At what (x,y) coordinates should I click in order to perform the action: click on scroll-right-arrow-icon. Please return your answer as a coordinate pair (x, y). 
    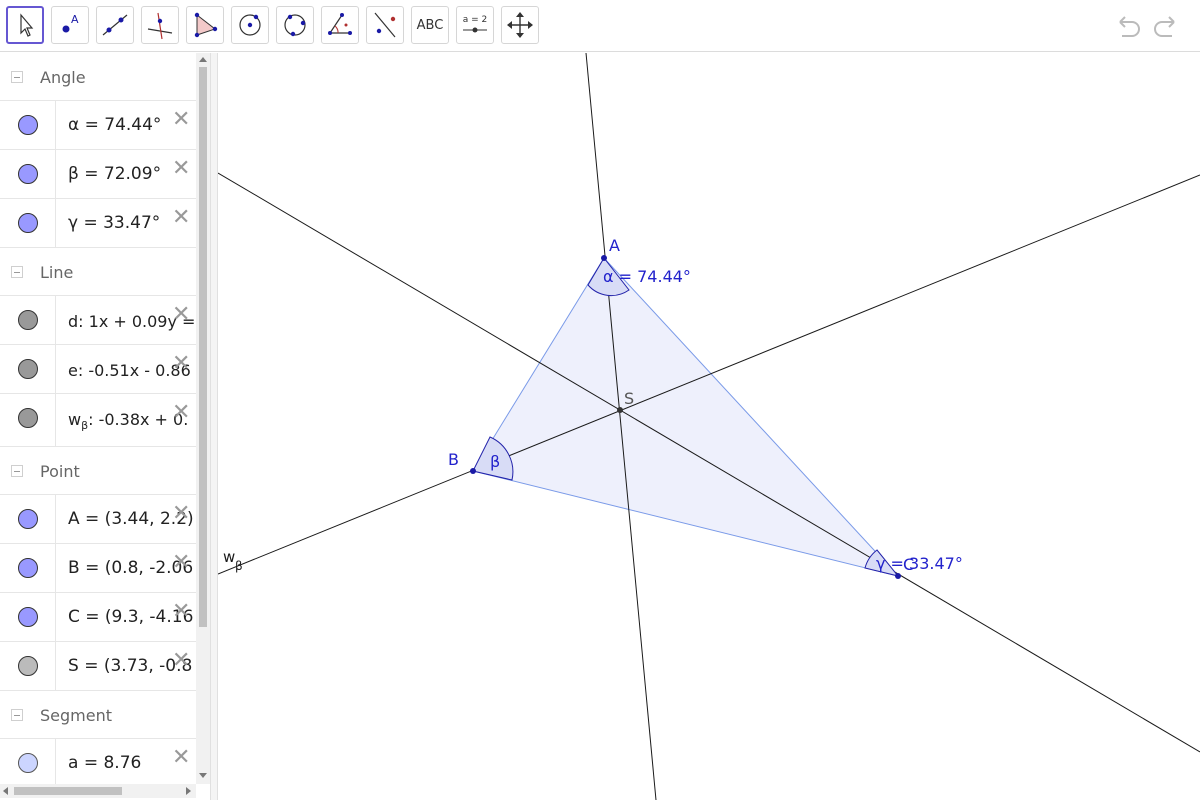
    Looking at the image, I should click on (188, 791).